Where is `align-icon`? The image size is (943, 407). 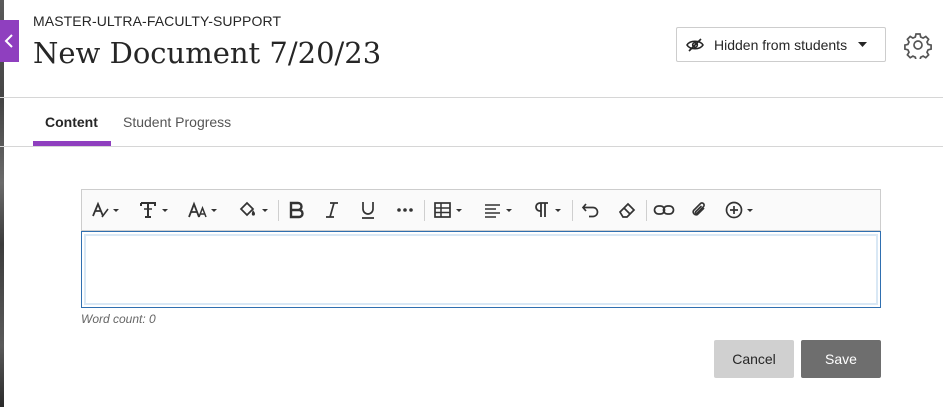
align-icon is located at coordinates (498, 211).